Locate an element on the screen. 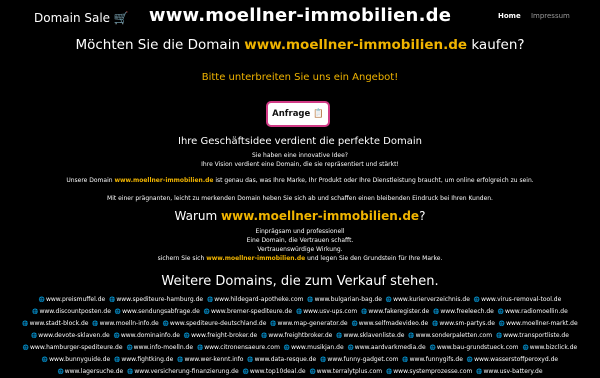 The image size is (600, 378). domain-link-label: www.radiomoellin.de is located at coordinates (536, 311).